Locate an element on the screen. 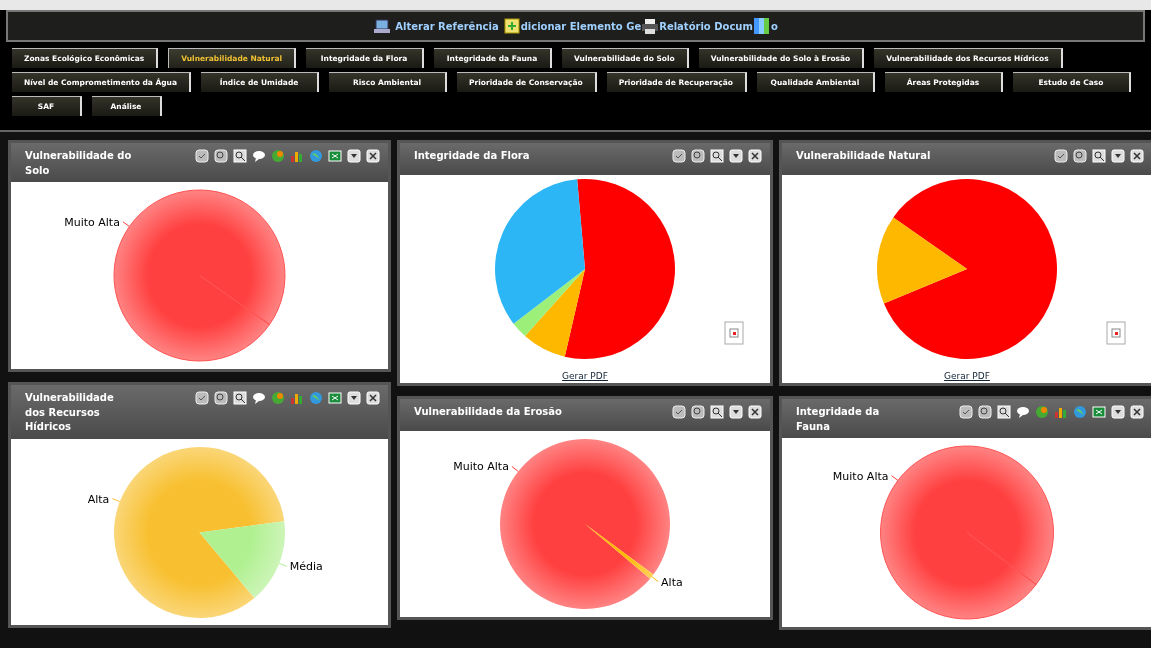 The image size is (1151, 648). panel-title: Vulnerabilidade Natural is located at coordinates (863, 156).